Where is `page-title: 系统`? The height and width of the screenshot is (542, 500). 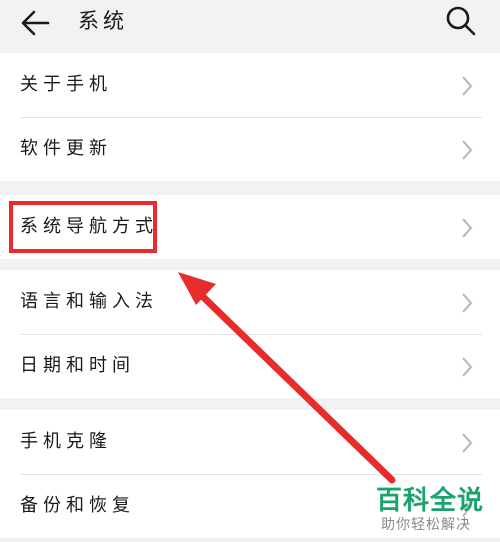
page-title: 系统 is located at coordinates (103, 21).